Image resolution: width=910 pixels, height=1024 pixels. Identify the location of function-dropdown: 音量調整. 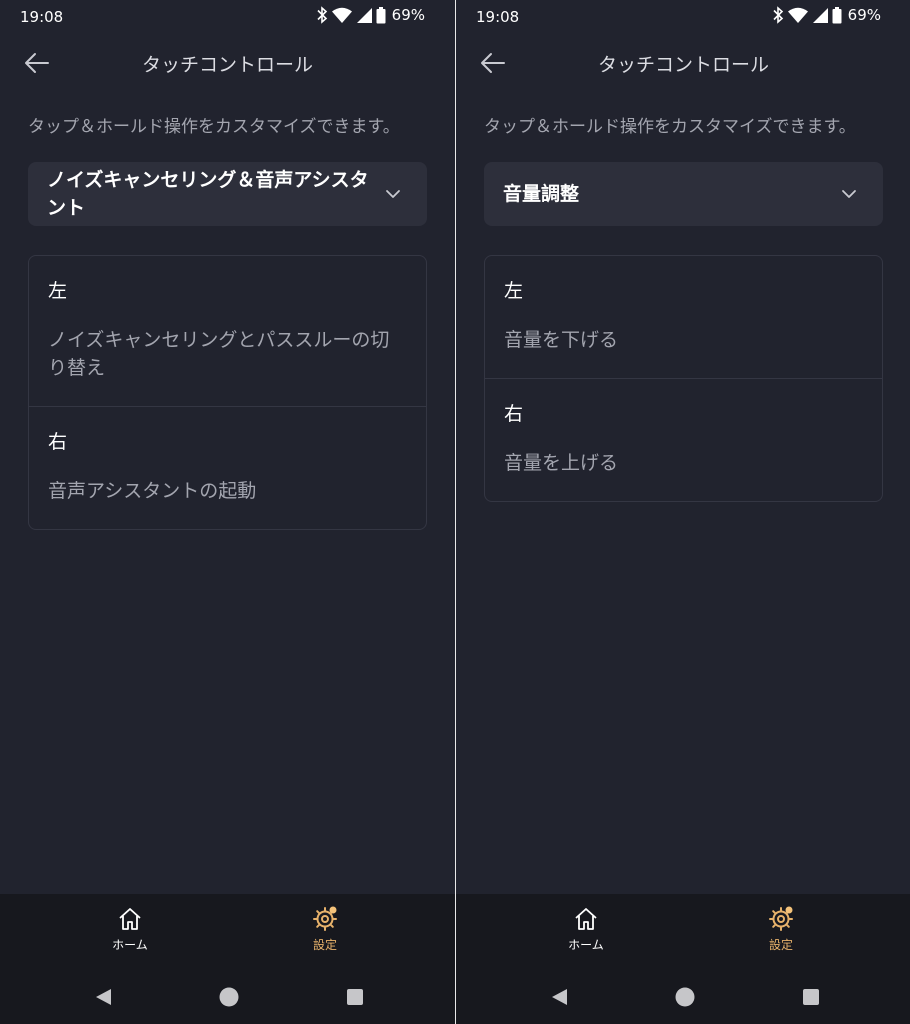
(683, 194).